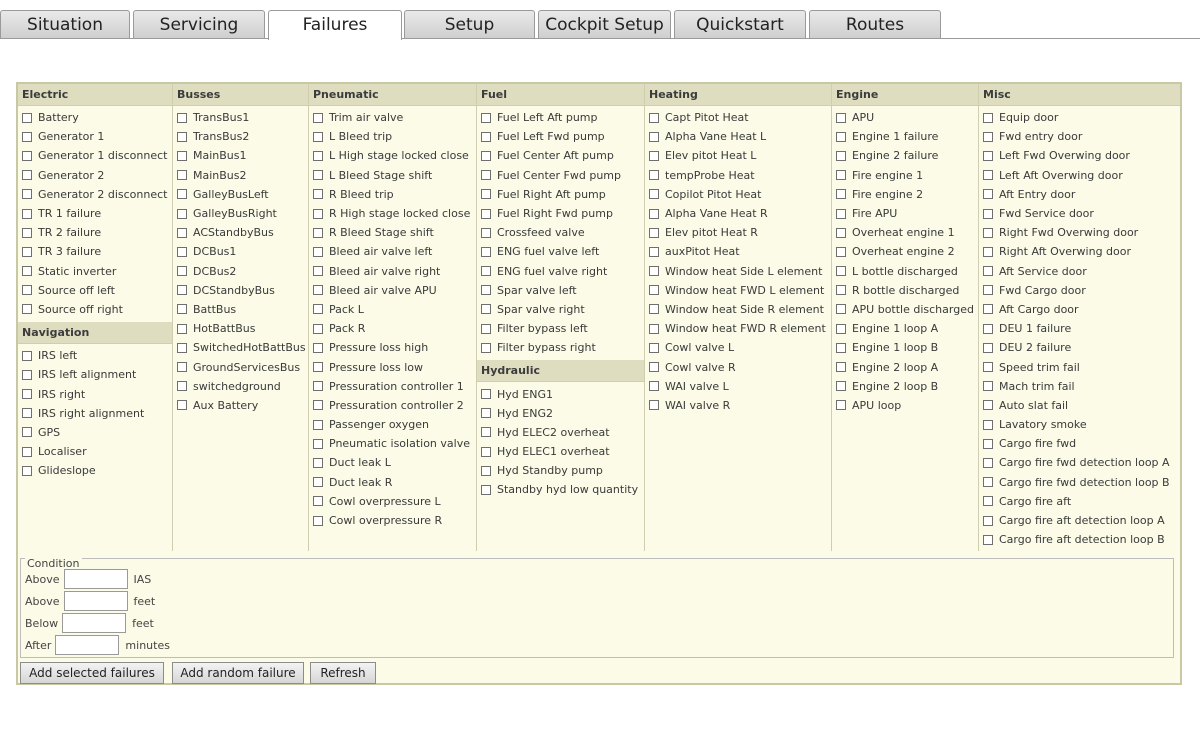  Describe the element at coordinates (1079, 309) in the screenshot. I see `failure-item: Aft Cargo door` at that location.